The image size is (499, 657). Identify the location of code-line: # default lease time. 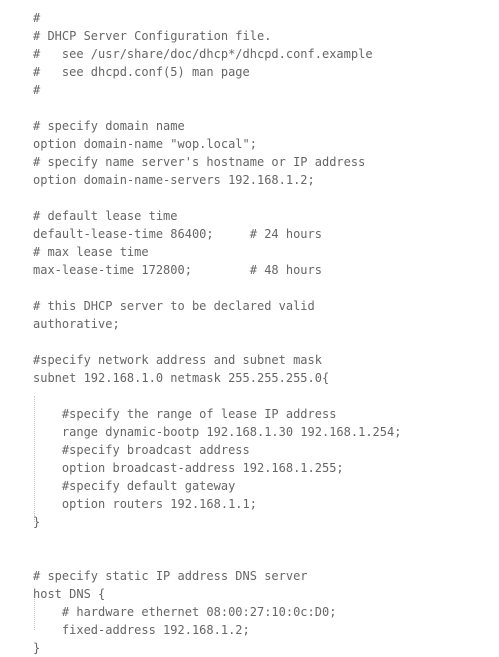
(105, 216).